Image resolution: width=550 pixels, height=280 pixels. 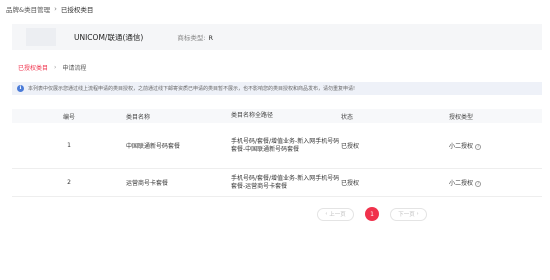 What do you see at coordinates (285, 145) in the screenshot?
I see `cell-category-path: 手机号码/套餐/增值业务-新入网手机号码套餐-中国联通新号码套餐` at bounding box center [285, 145].